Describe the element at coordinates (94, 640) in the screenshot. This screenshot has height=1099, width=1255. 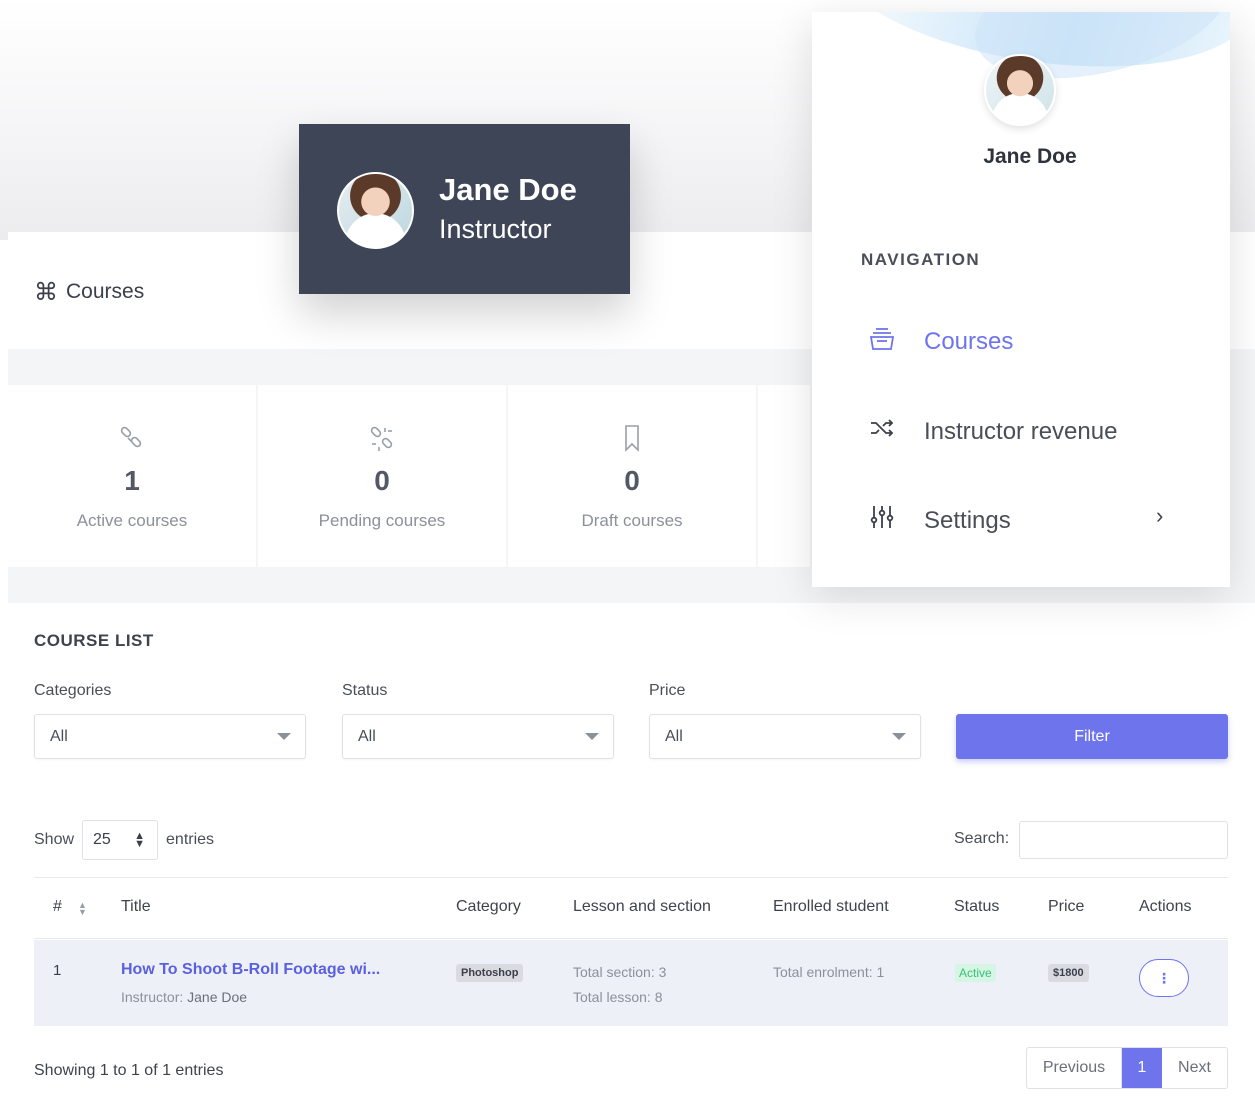
I see `course-list-title: COURSE LIST` at that location.